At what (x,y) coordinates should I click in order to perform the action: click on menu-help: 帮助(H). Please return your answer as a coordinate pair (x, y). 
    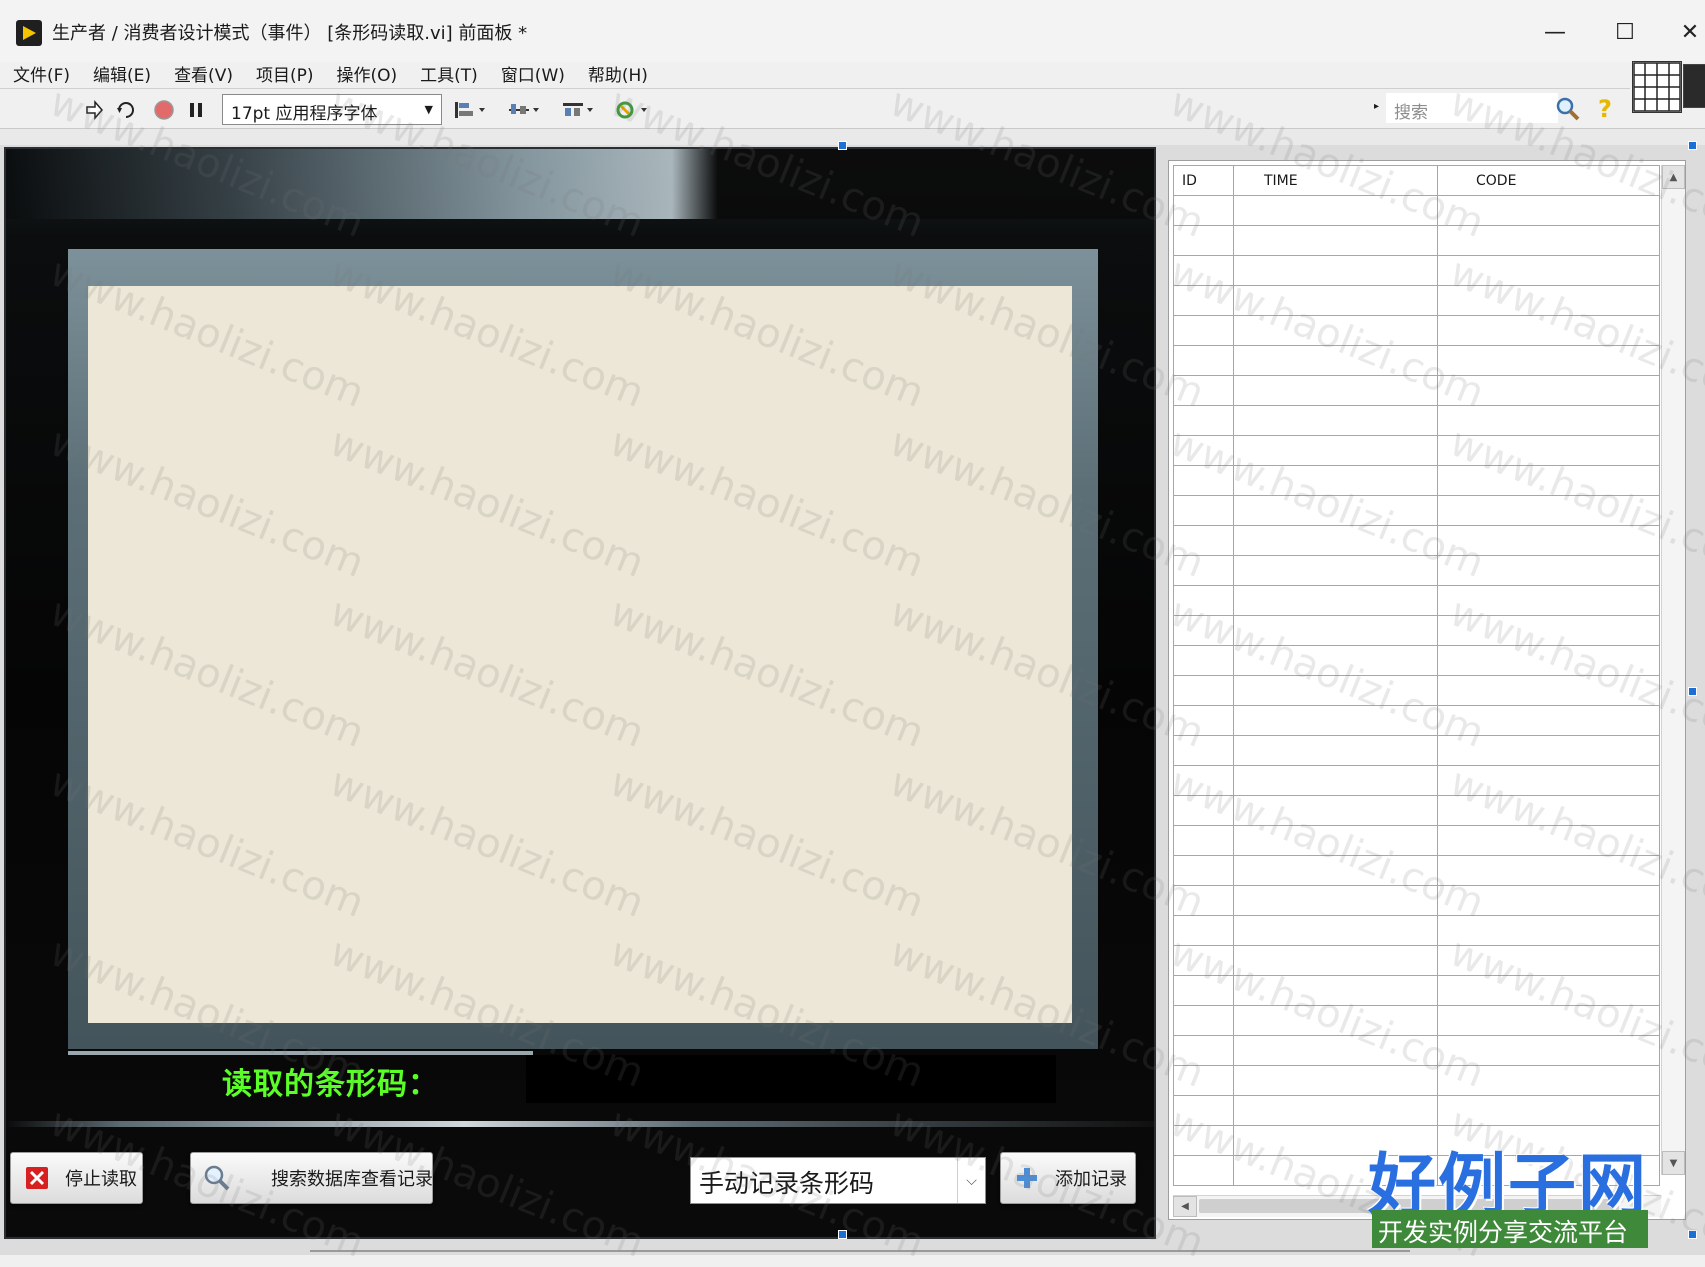
    Looking at the image, I should click on (618, 73).